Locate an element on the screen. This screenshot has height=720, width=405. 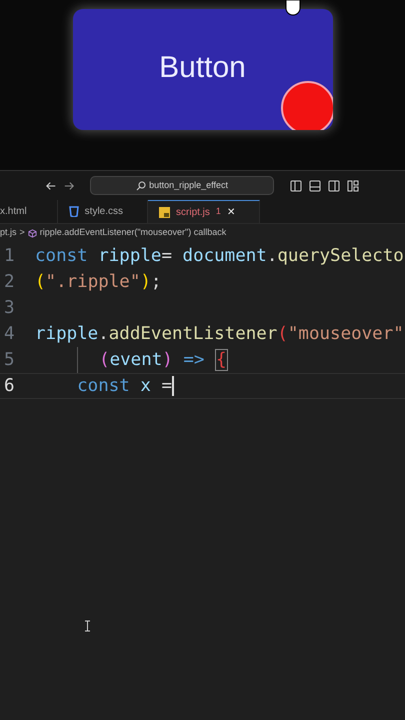
close-tab-button: ✕ is located at coordinates (230, 212).